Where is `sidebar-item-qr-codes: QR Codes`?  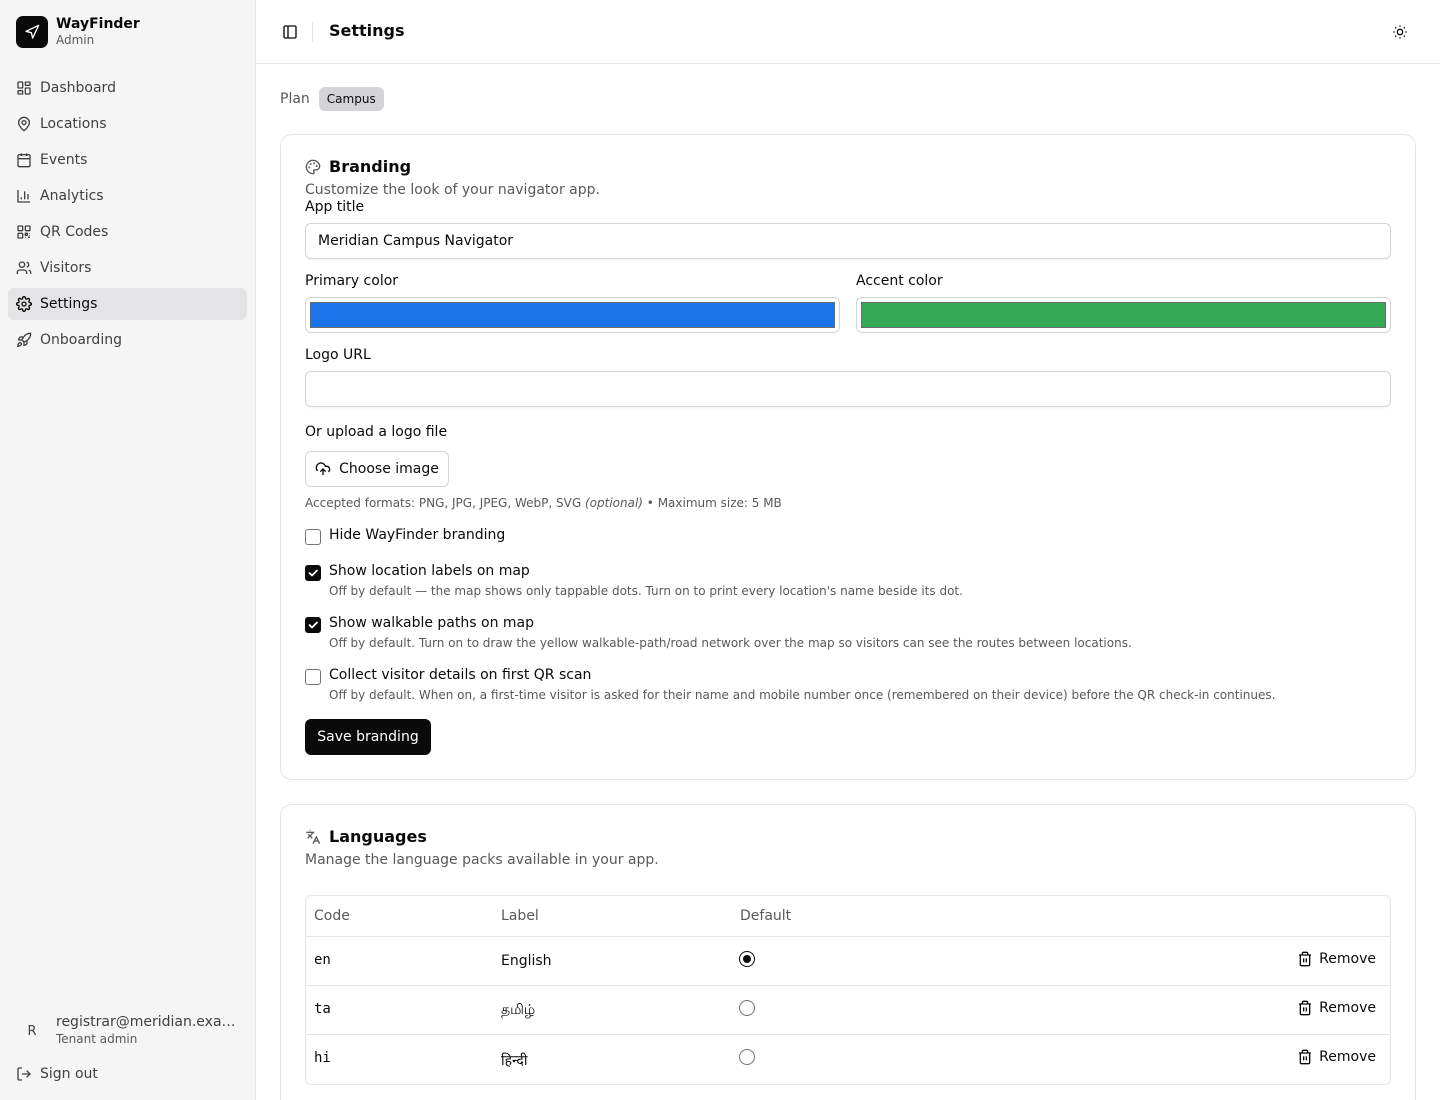
sidebar-item-qr-codes: QR Codes is located at coordinates (127, 232).